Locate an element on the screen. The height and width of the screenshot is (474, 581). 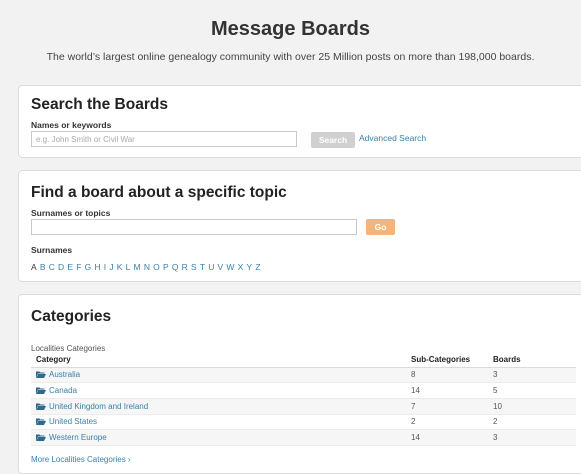
advanced-search-link: Advanced Search is located at coordinates (392, 138).